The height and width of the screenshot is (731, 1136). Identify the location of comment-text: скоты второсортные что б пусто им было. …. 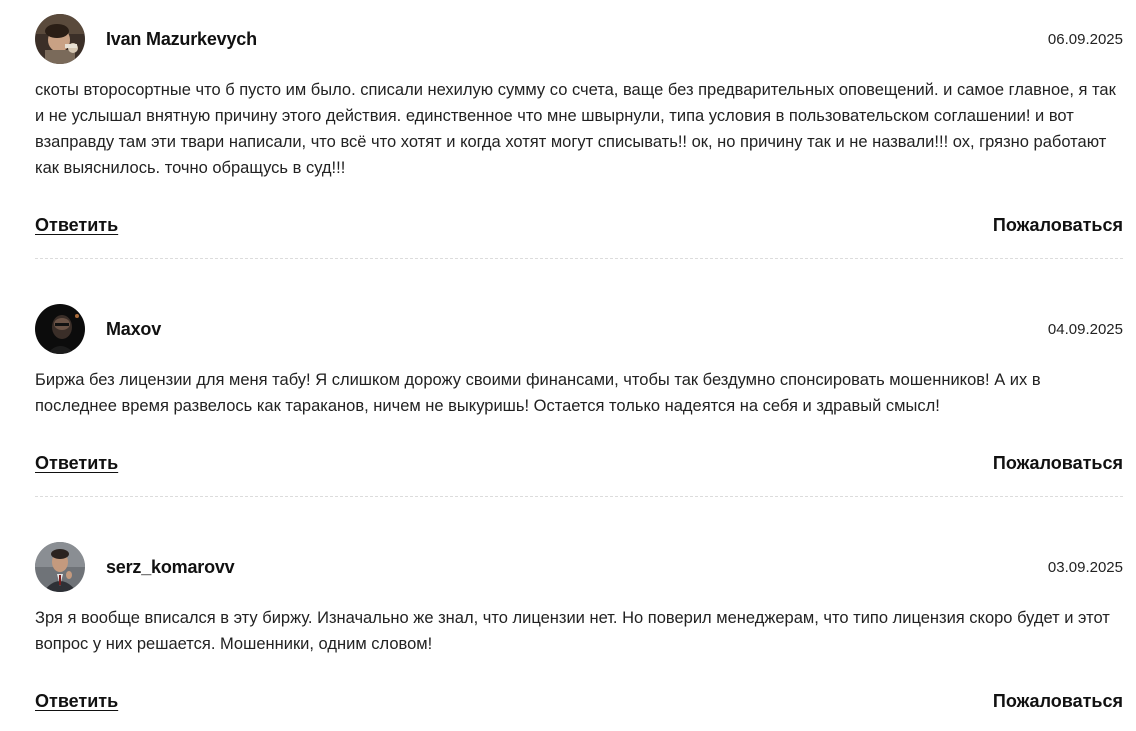
(575, 129).